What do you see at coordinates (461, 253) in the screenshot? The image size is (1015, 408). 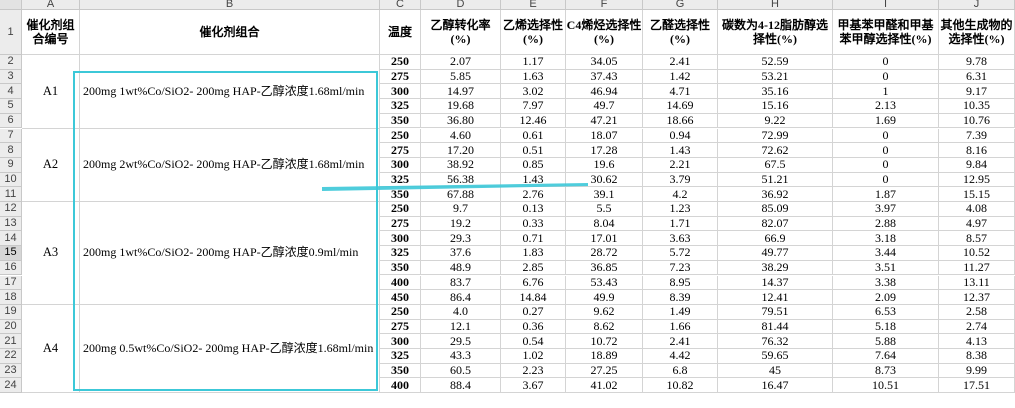 I see `cell-D15: 37.6` at bounding box center [461, 253].